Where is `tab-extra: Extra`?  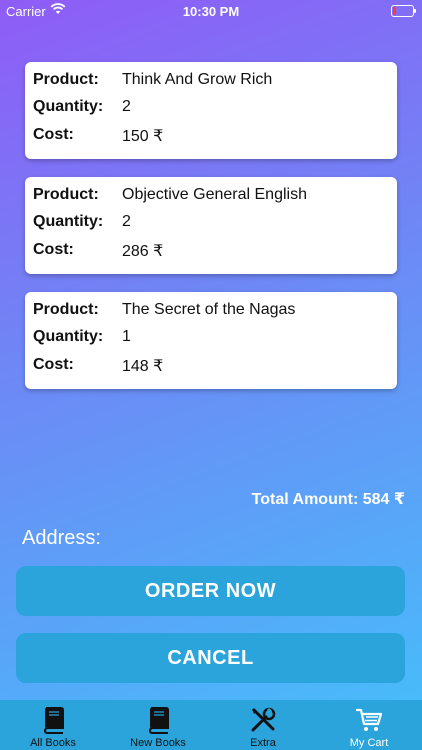 tab-extra: Extra is located at coordinates (263, 725).